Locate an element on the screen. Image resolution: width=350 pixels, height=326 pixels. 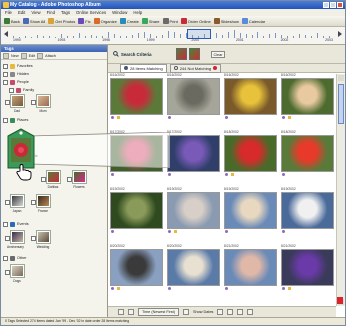
search-criteria-tag-dahlias is located at coordinates (181, 54).